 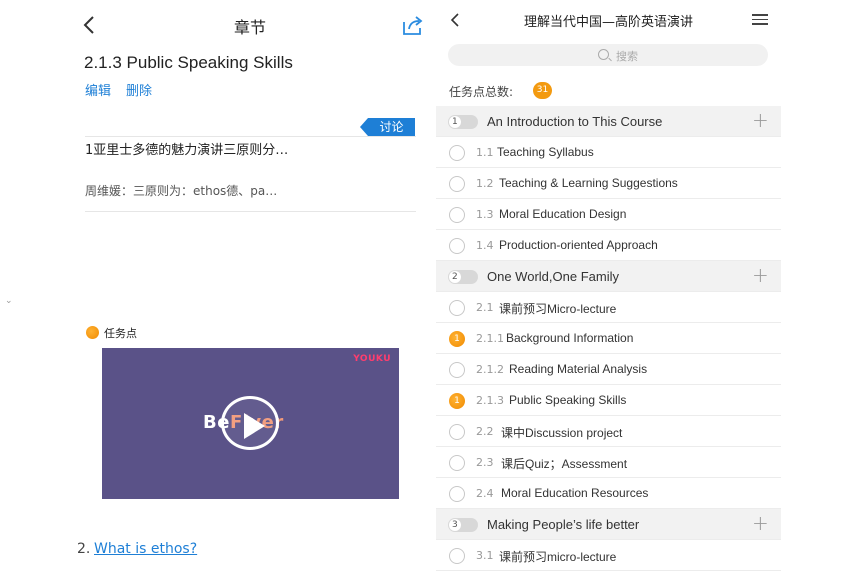 I want to click on lesson-row: 1.1 Teaching Syllabus, so click(x=608, y=152).